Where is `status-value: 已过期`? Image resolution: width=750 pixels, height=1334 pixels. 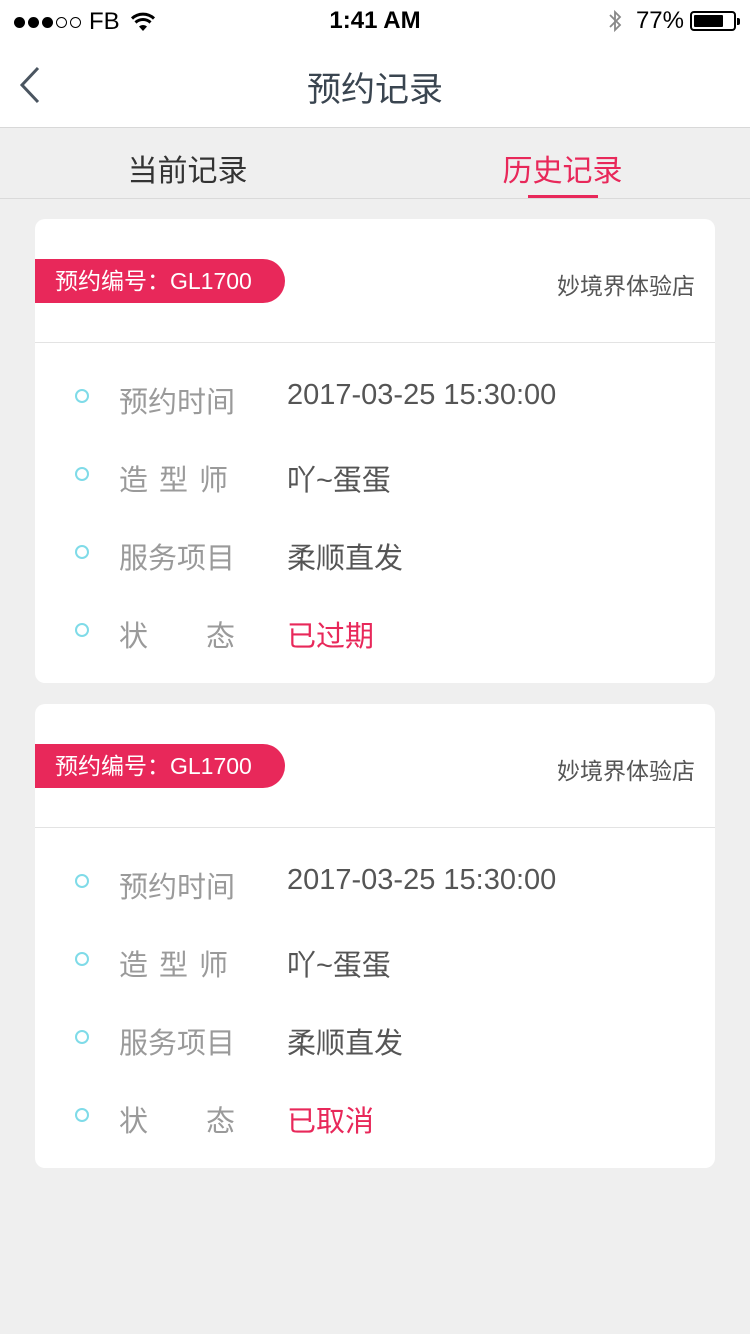
status-value: 已过期 is located at coordinates (331, 637).